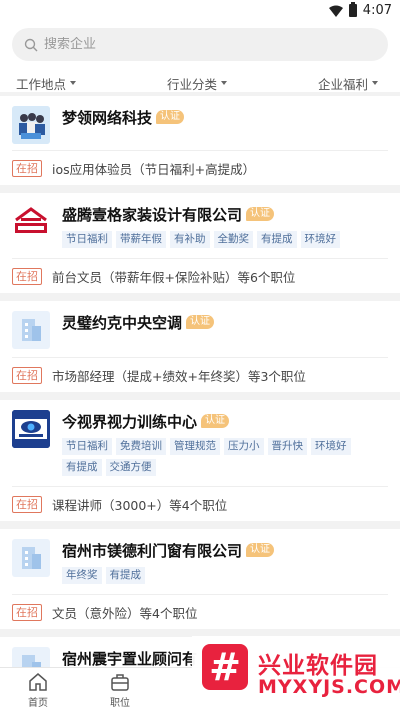  Describe the element at coordinates (287, 446) in the screenshot. I see `benefit-tag: 晋升快` at that location.